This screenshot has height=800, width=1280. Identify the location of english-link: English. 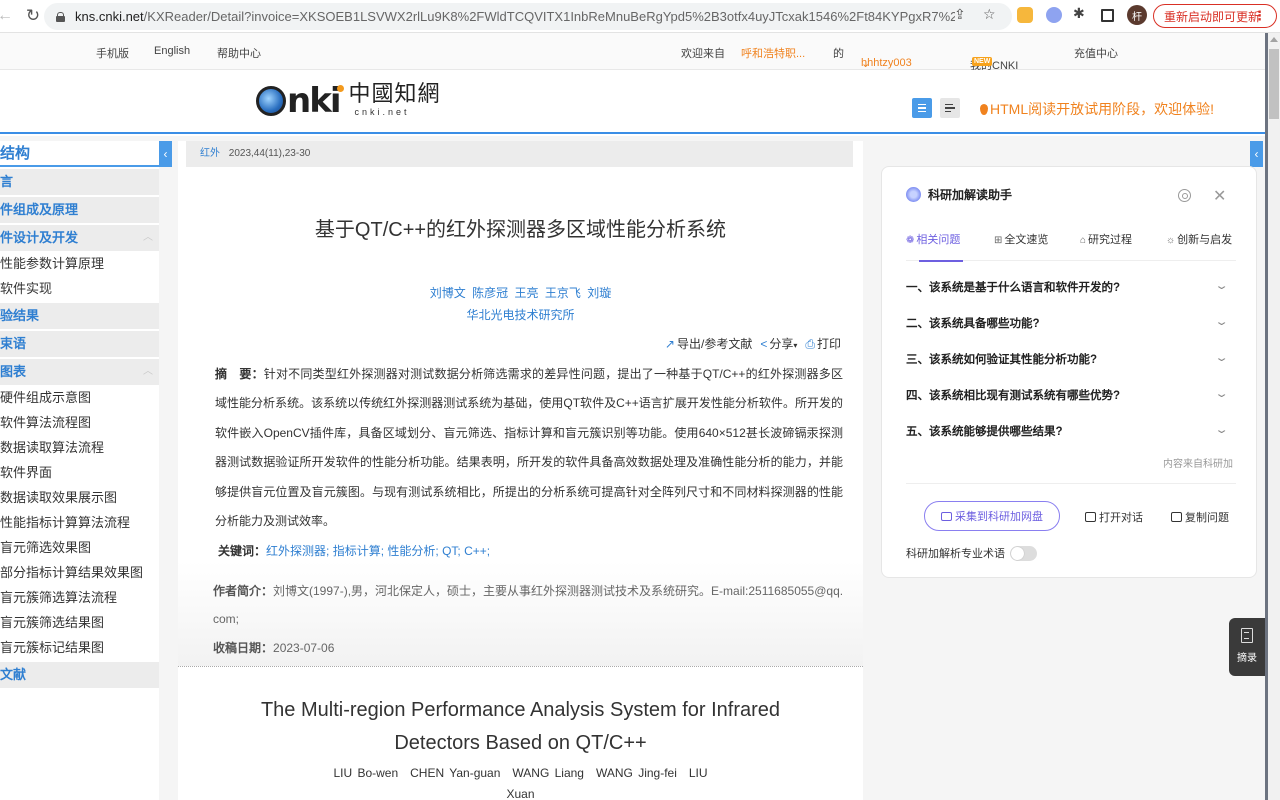
(172, 51).